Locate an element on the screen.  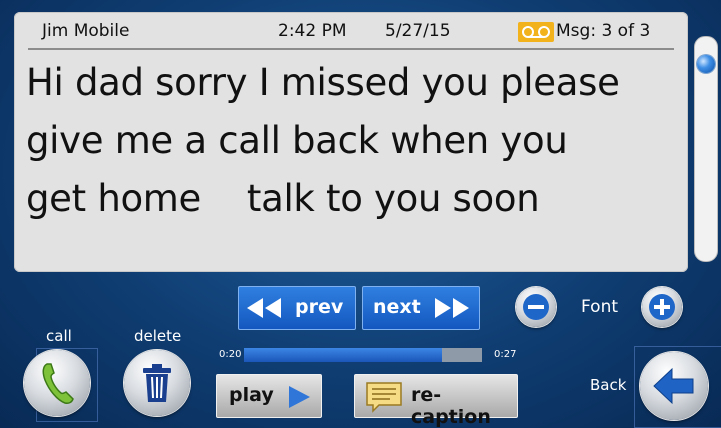
trash-icon is located at coordinates (157, 383).